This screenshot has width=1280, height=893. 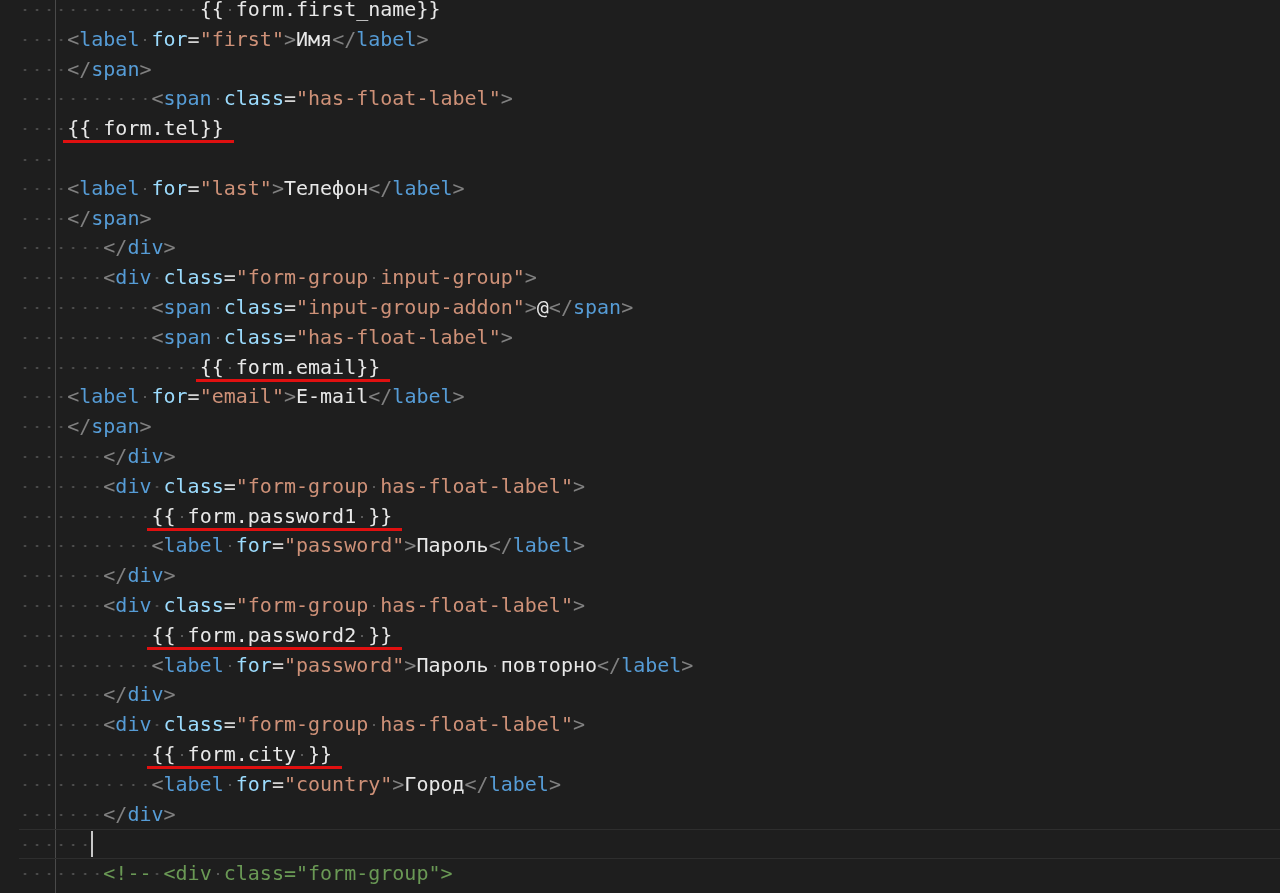 I want to click on code-line: {{ form.password2 }}, so click(x=206, y=635).